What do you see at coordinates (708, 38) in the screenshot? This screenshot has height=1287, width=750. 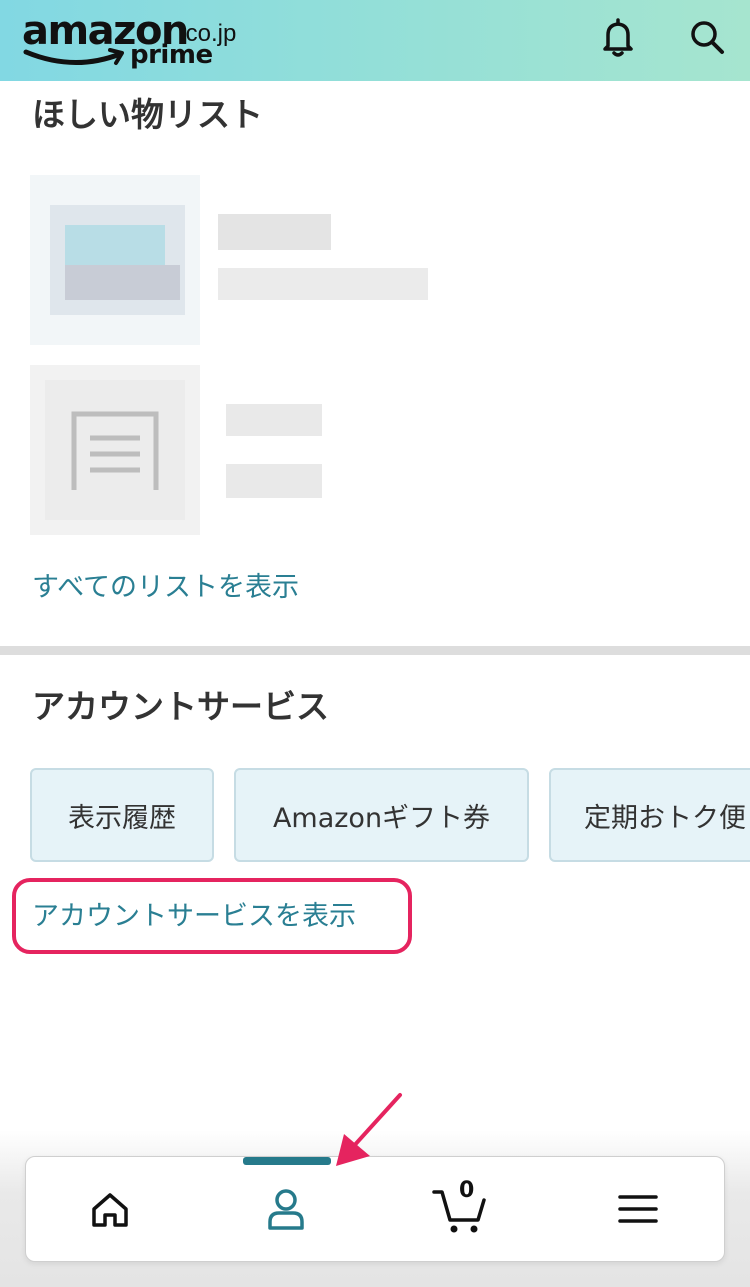 I see `search-icon` at bounding box center [708, 38].